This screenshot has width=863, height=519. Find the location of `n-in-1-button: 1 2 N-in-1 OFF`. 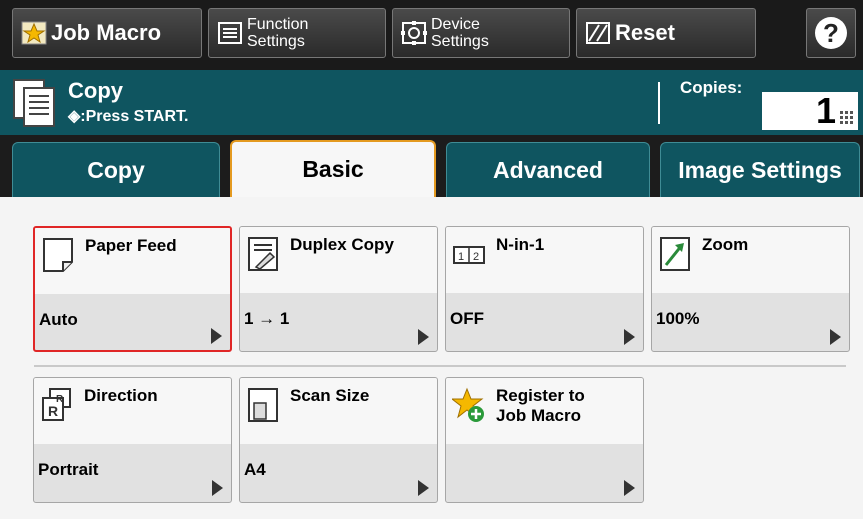

n-in-1-button: 1 2 N-in-1 OFF is located at coordinates (544, 289).